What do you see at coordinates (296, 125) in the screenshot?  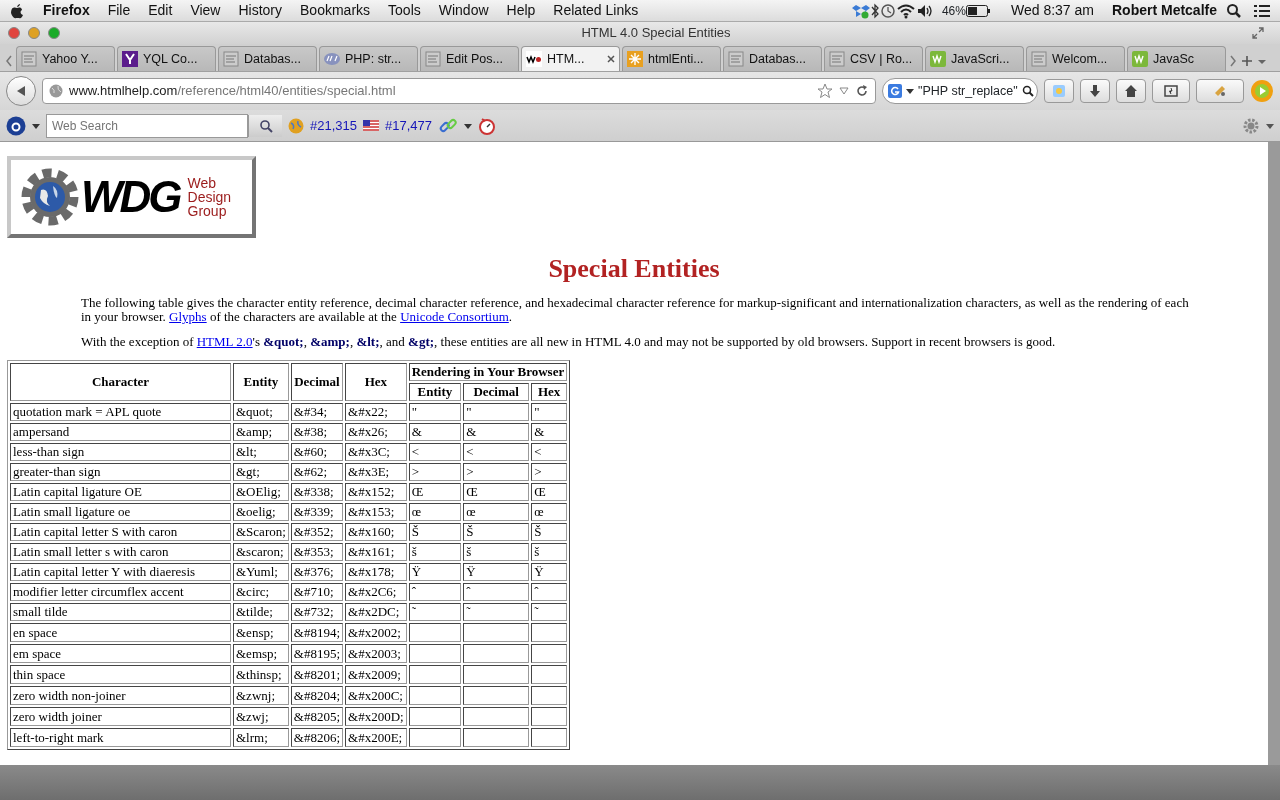 I see `globe-icon` at bounding box center [296, 125].